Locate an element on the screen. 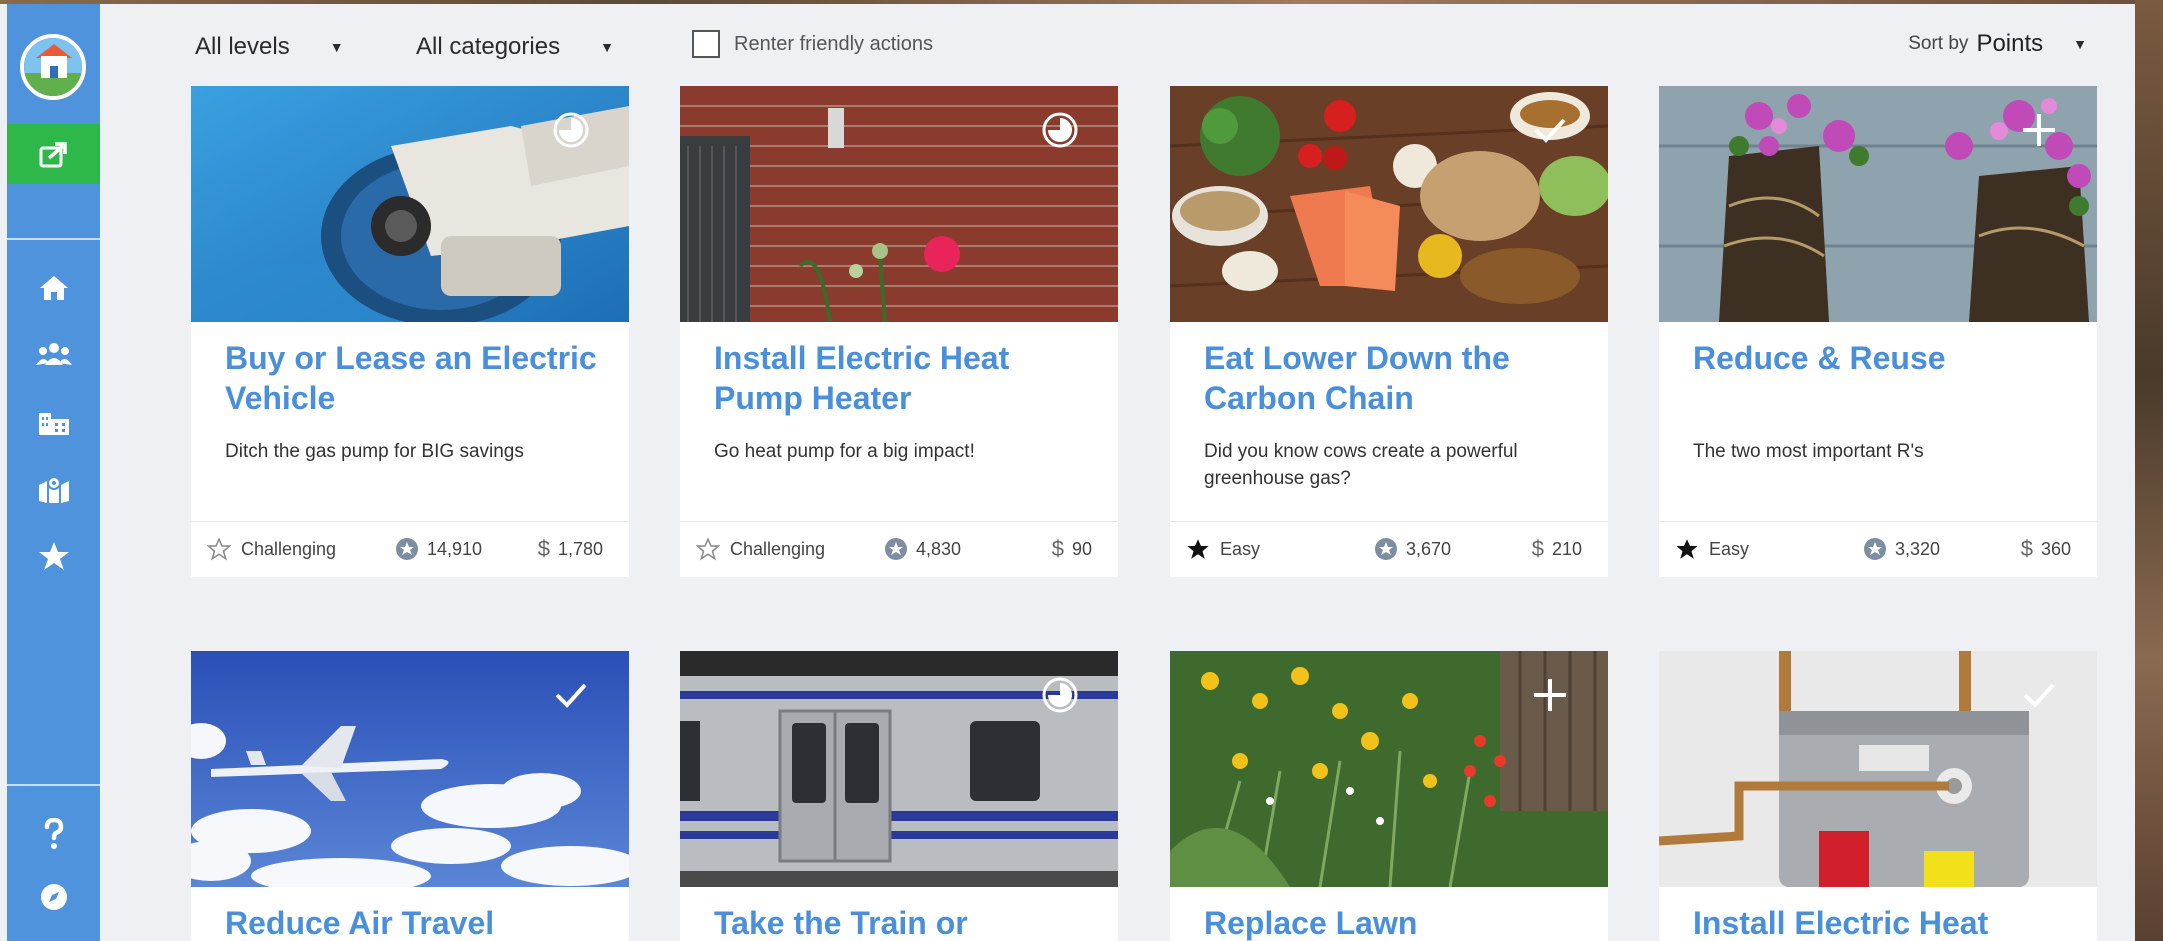 The height and width of the screenshot is (941, 2163). action-card: Reduce Air Travel is located at coordinates (410, 796).